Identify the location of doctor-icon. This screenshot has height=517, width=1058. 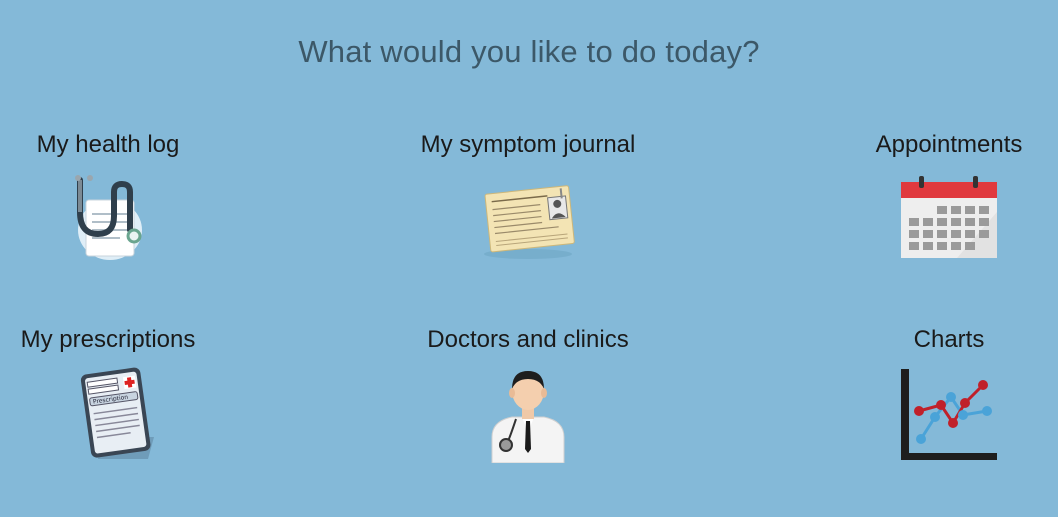
(528, 415).